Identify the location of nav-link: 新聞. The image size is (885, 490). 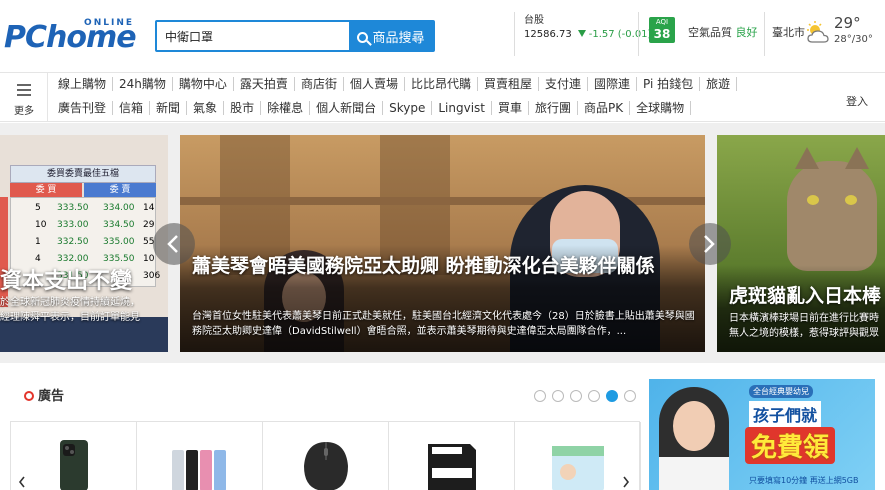
(169, 108).